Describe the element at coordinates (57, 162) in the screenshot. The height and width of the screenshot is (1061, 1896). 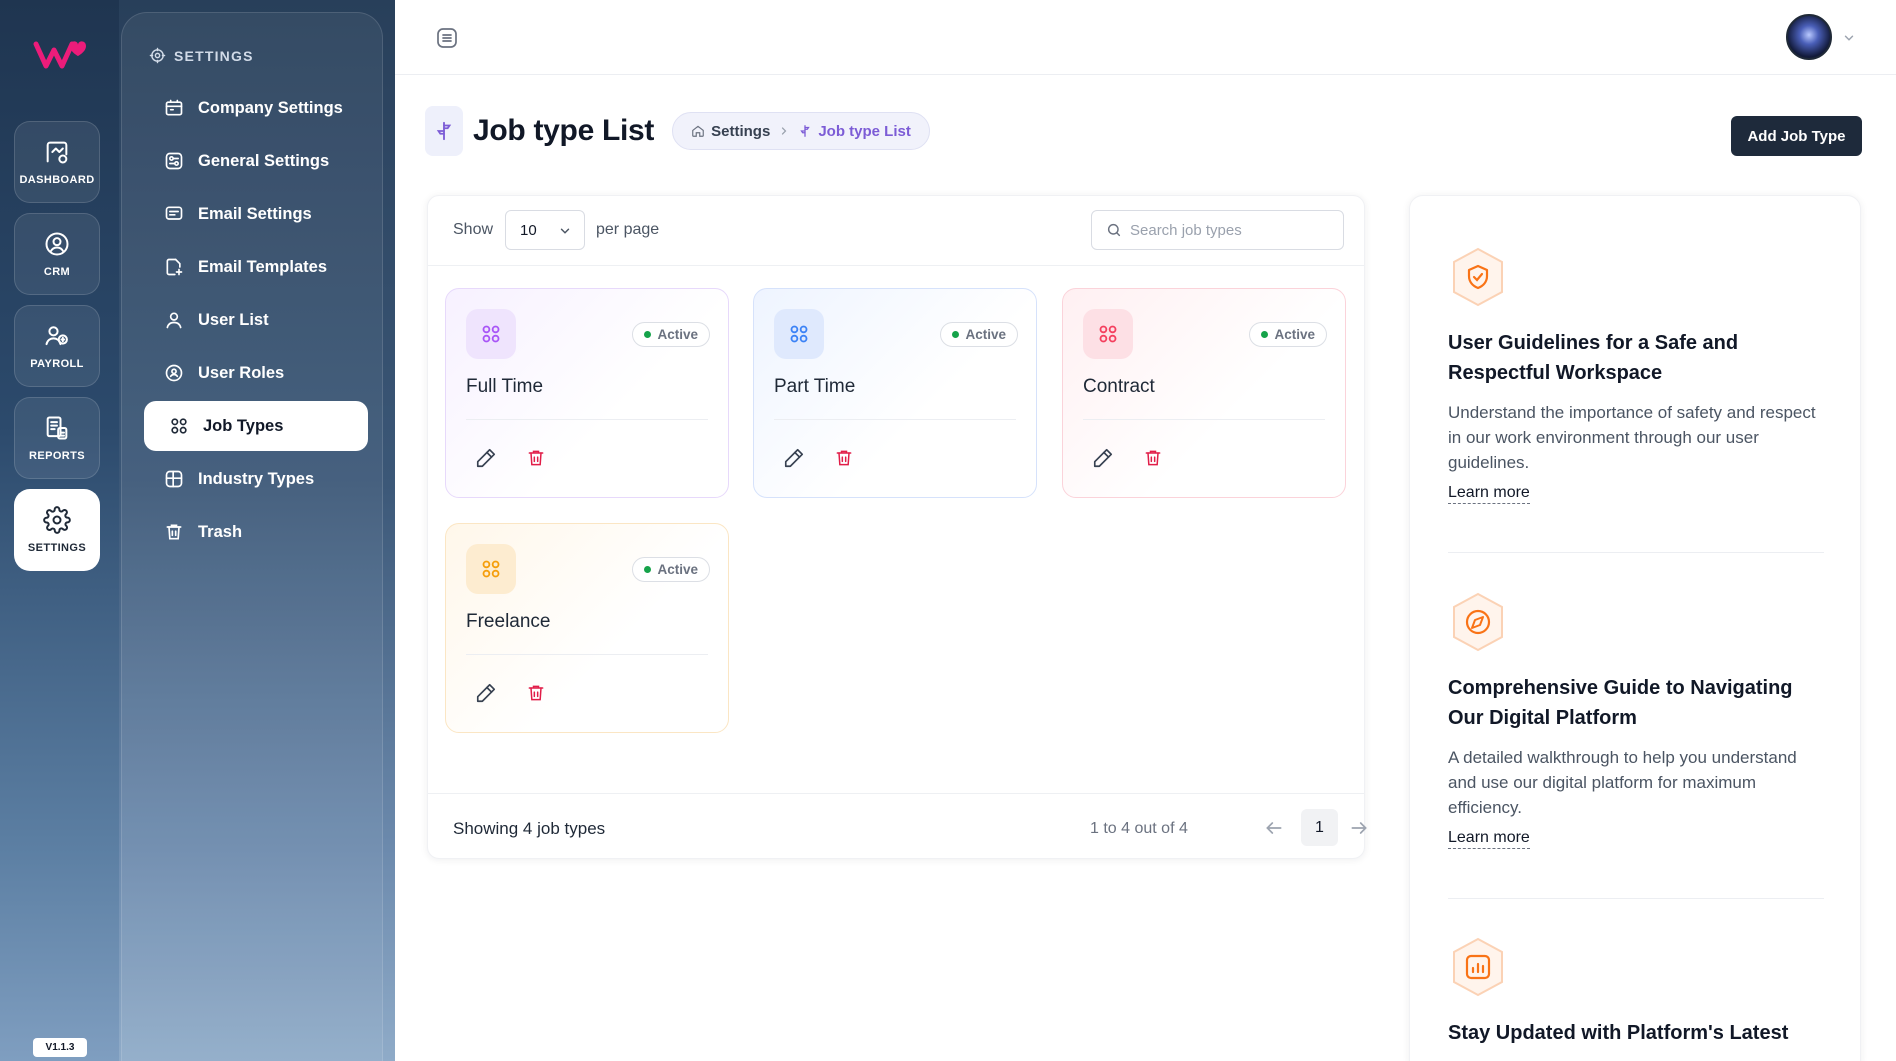
I see `rail-dashboard: DASHBOARD` at that location.